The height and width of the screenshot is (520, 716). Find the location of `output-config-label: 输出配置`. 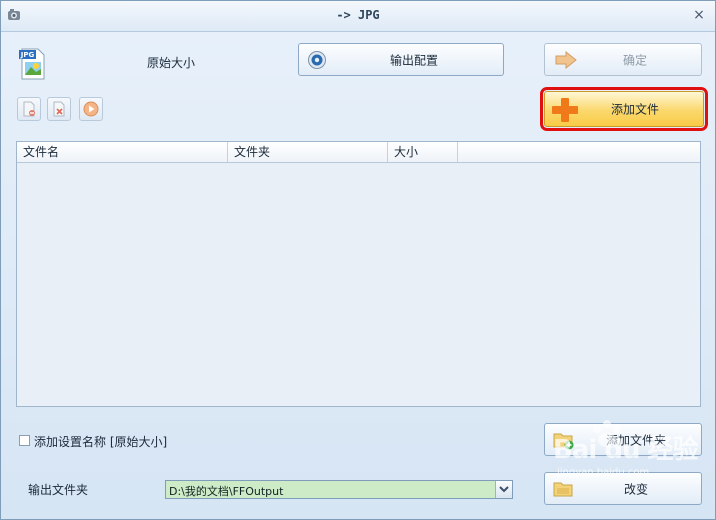

output-config-label: 输出配置 is located at coordinates (413, 60).